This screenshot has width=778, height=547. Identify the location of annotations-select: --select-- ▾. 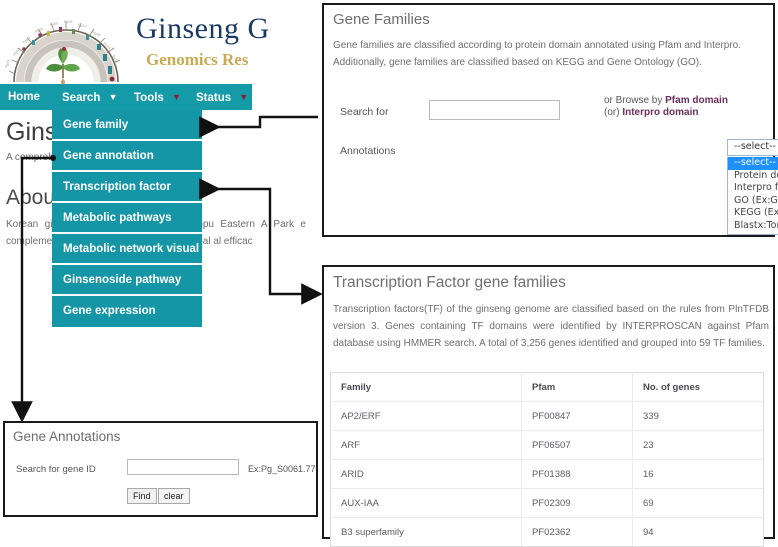
(752, 147).